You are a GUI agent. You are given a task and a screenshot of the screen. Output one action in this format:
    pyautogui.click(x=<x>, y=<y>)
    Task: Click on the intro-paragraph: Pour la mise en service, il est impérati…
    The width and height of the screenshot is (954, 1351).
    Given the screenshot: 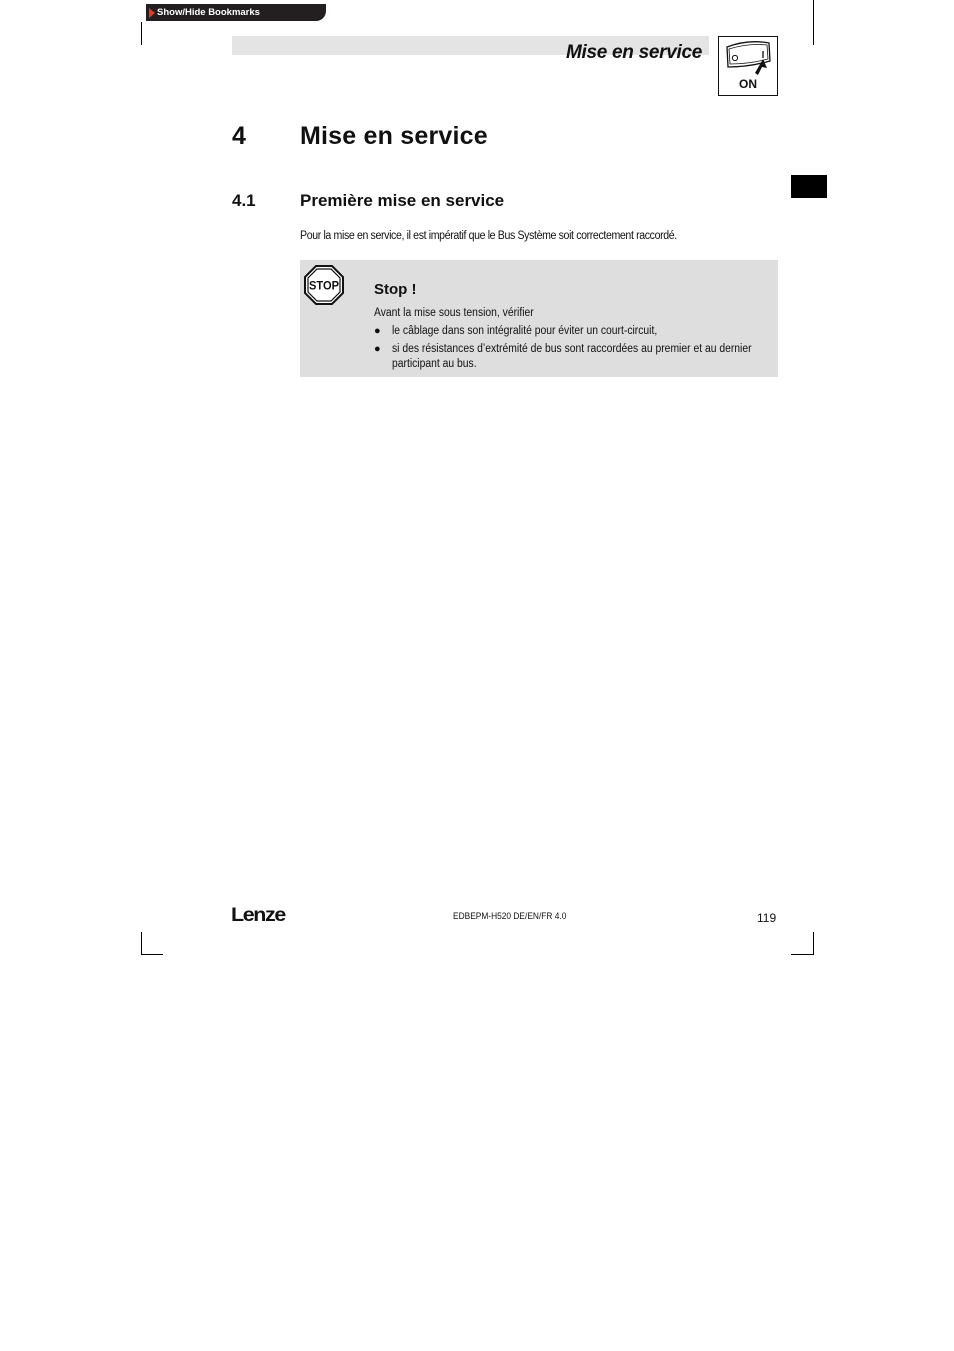 What is the action you would take?
    pyautogui.click(x=488, y=236)
    